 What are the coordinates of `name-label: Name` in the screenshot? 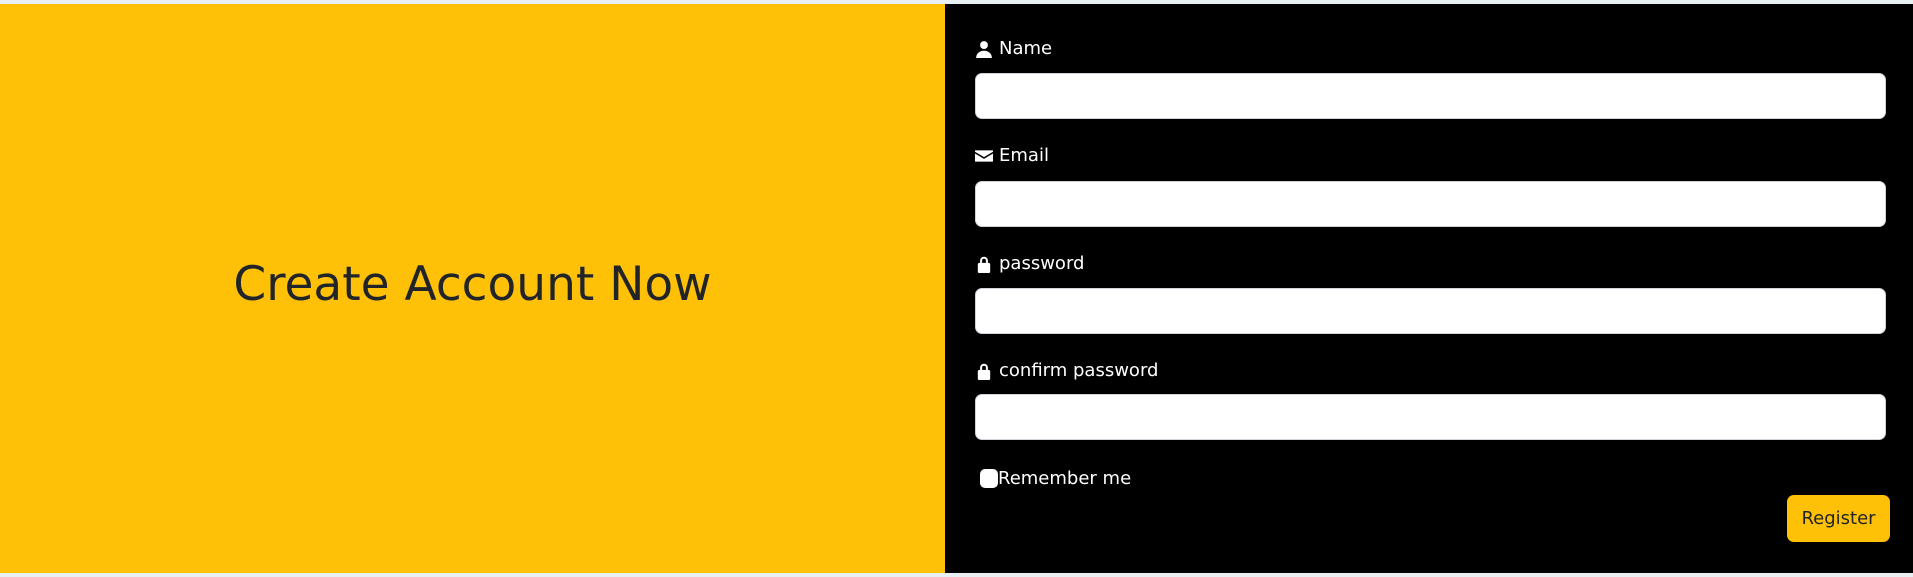 It's located at (1013, 48).